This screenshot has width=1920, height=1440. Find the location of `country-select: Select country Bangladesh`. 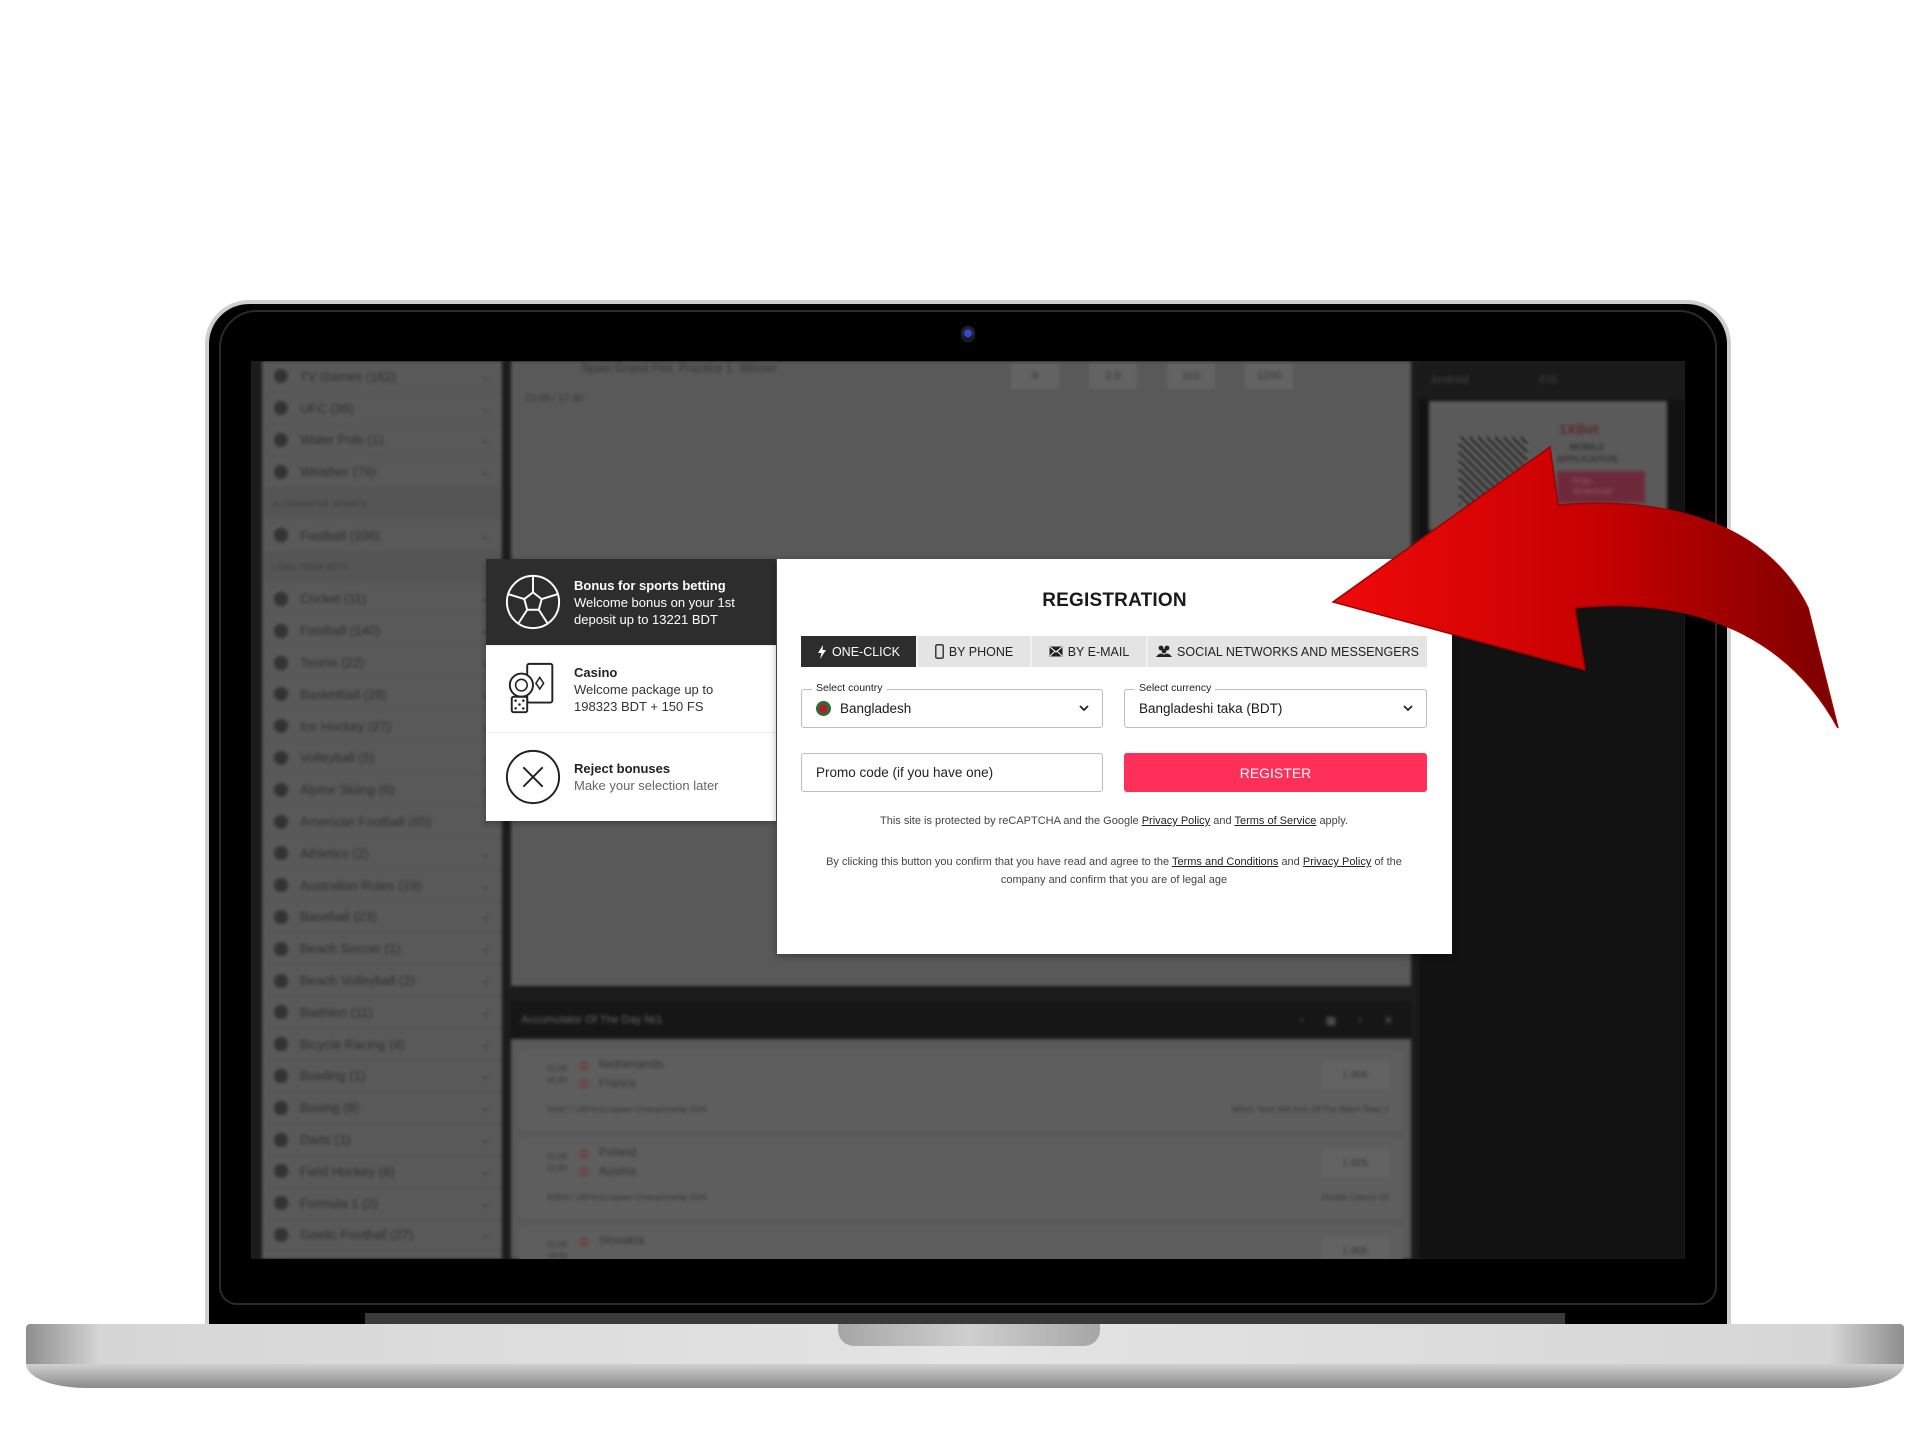

country-select: Select country Bangladesh is located at coordinates (952, 705).